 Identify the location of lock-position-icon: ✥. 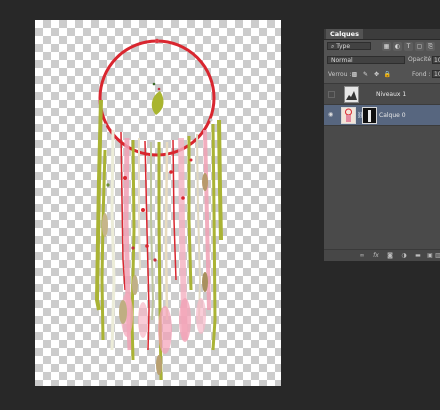
(376, 74).